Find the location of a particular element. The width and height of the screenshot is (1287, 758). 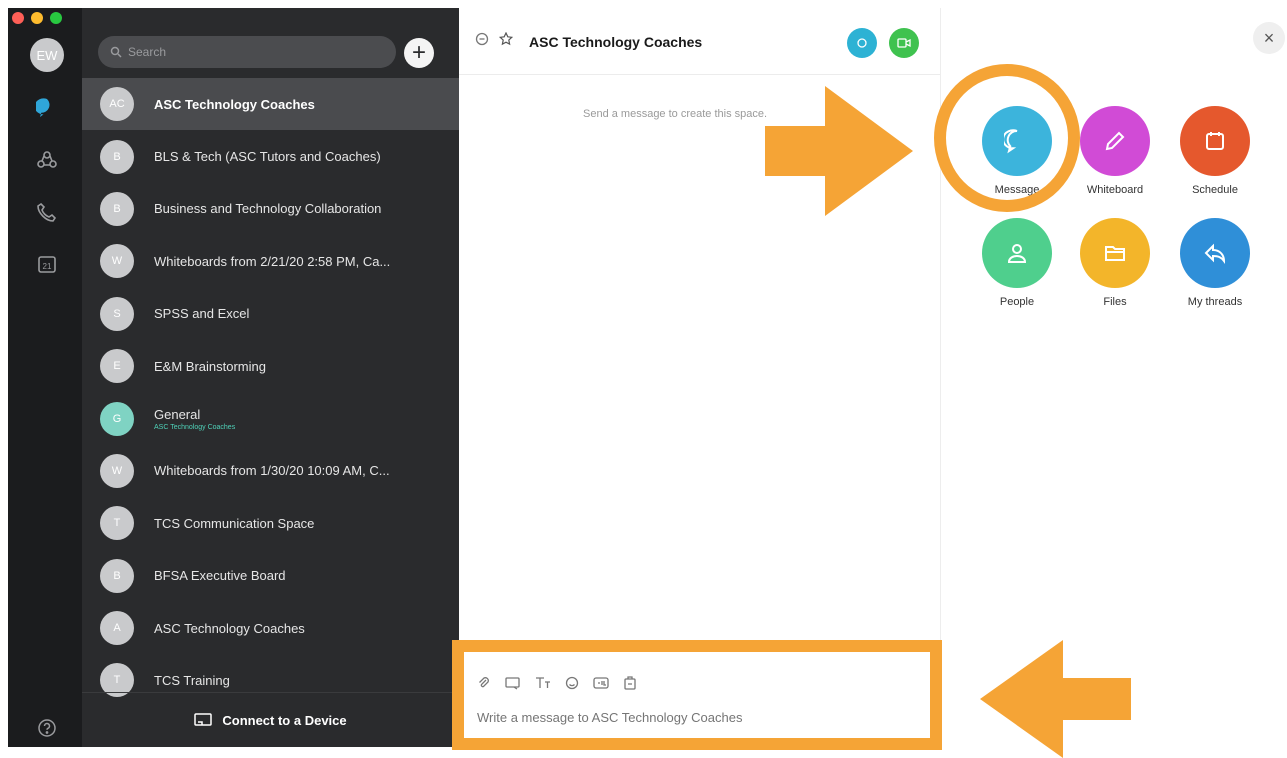

schedule-action-label: Schedule is located at coordinates (1215, 190).